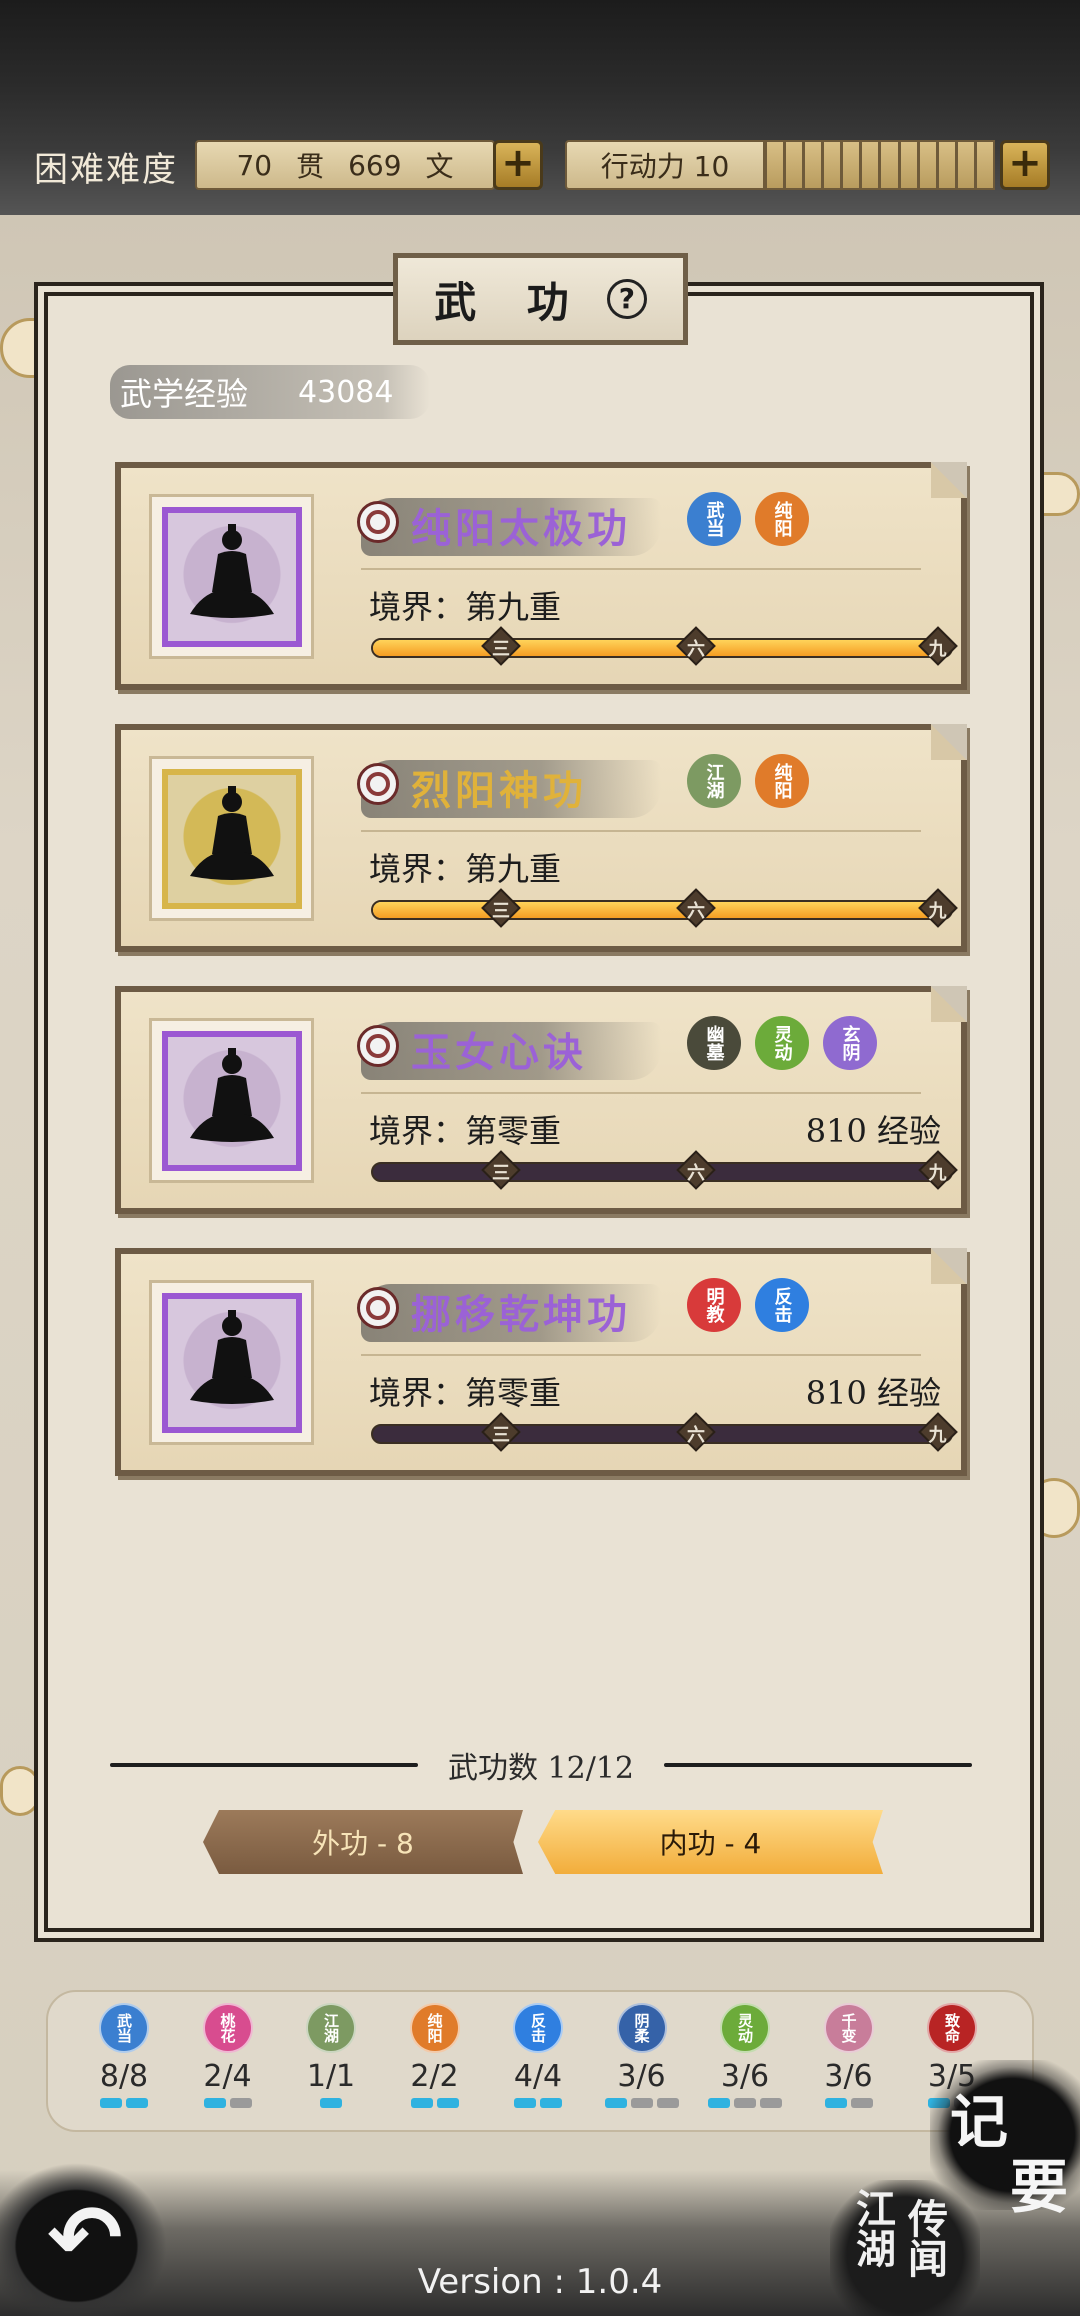  What do you see at coordinates (434, 2028) in the screenshot?
I see `sect-badge-icon: 纯阳` at bounding box center [434, 2028].